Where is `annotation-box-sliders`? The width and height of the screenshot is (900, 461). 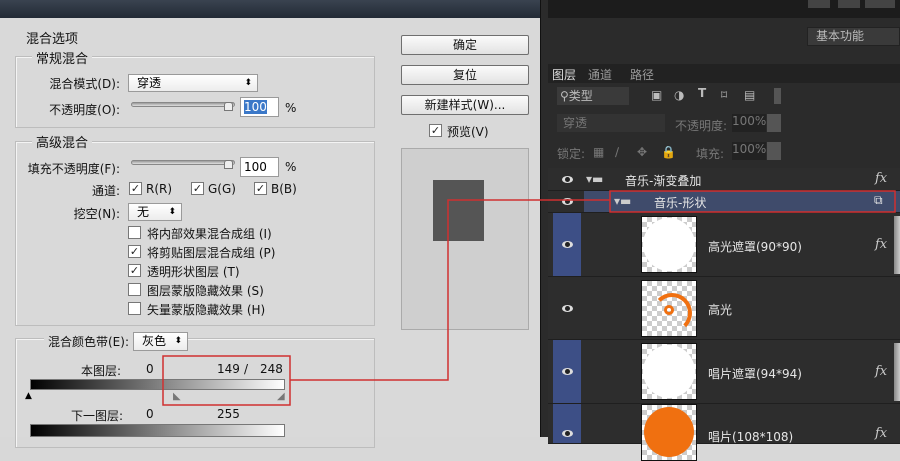
annotation-box-sliders is located at coordinates (226, 380).